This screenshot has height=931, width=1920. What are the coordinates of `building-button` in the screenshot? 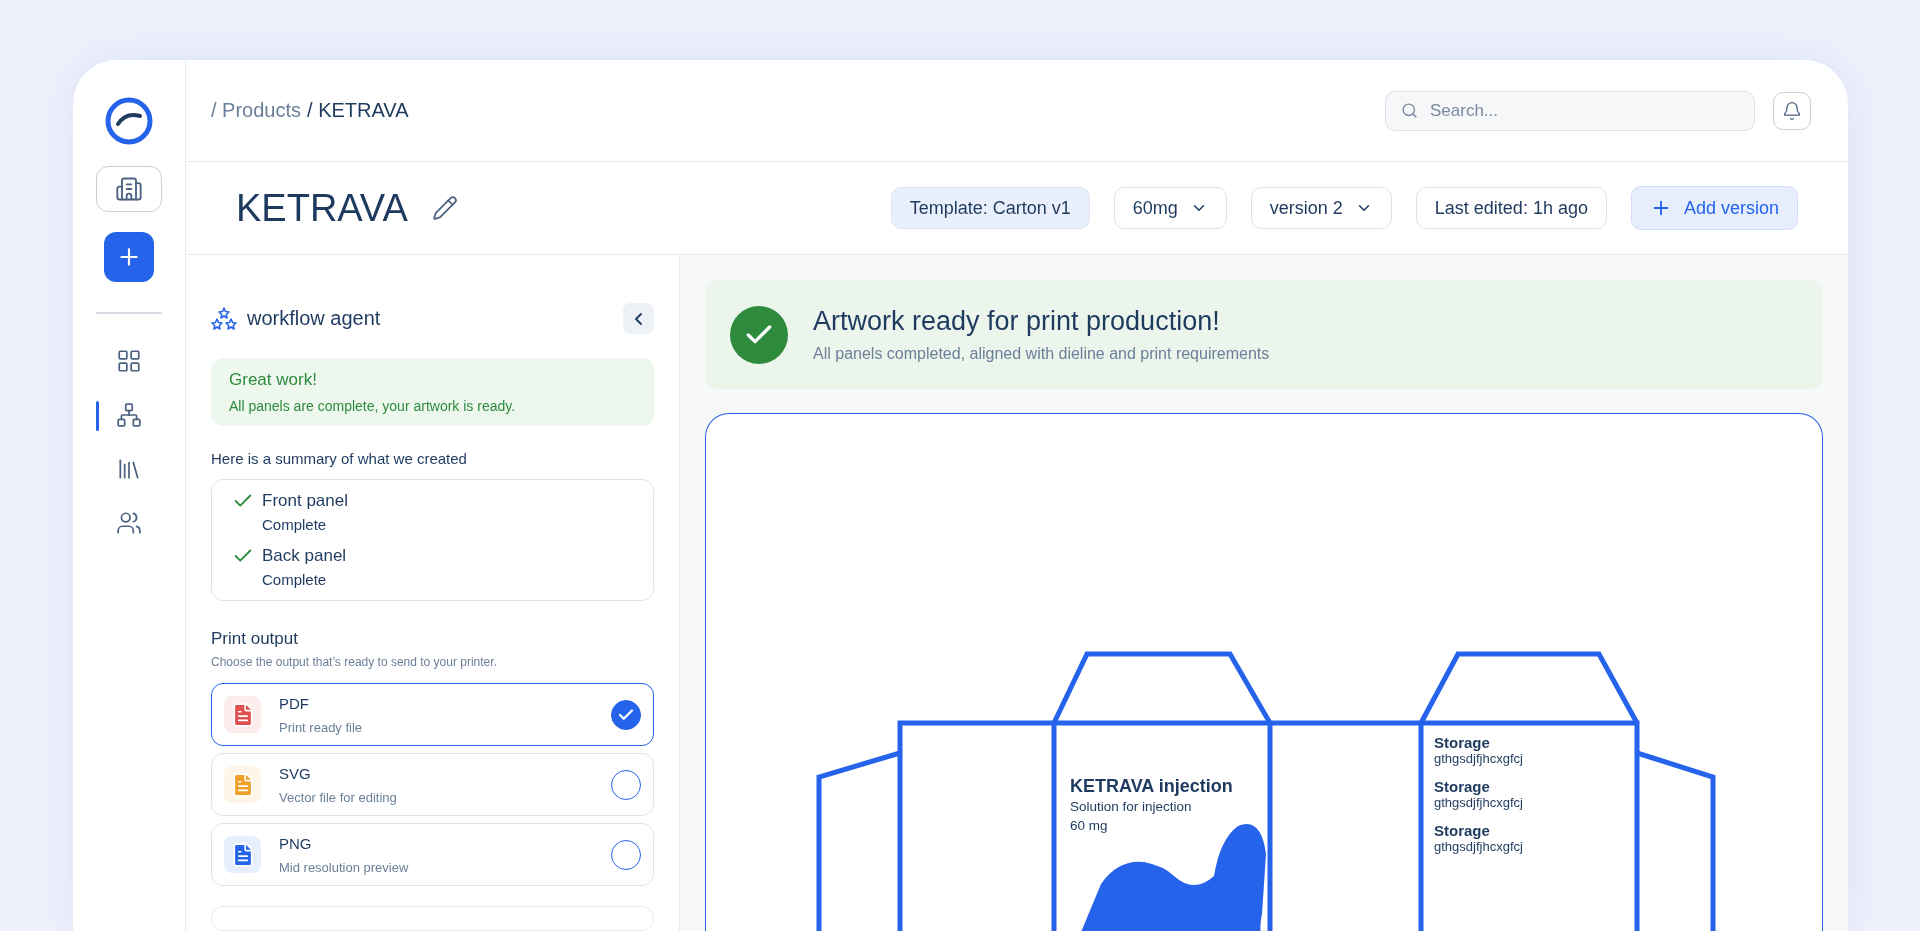 It's located at (129, 189).